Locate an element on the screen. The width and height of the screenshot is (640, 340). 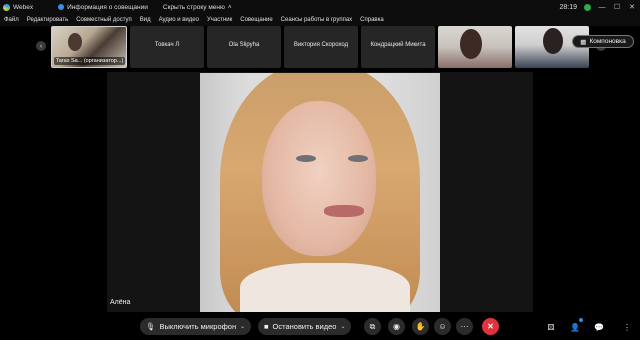
more-icon: ··· is located at coordinates (464, 326).